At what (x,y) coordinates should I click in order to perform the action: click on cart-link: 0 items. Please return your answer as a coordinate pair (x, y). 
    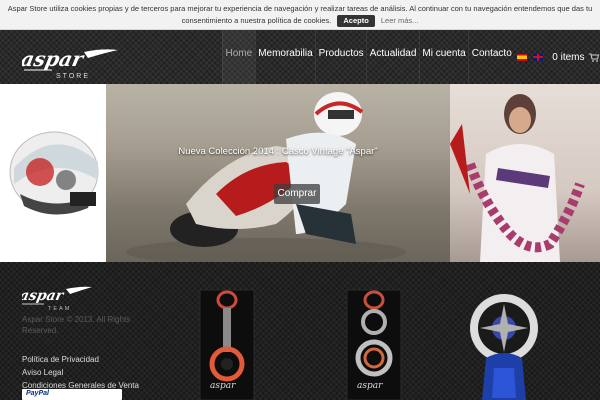
    Looking at the image, I should click on (575, 57).